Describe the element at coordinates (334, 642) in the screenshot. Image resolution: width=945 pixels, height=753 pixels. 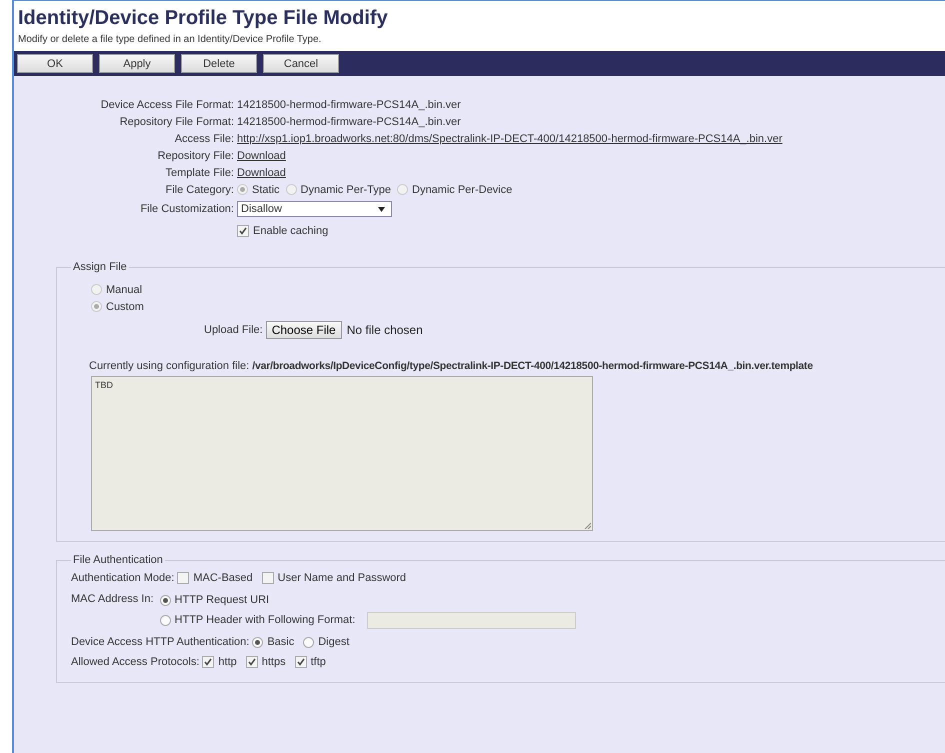
I see `option-label: Digest` at that location.